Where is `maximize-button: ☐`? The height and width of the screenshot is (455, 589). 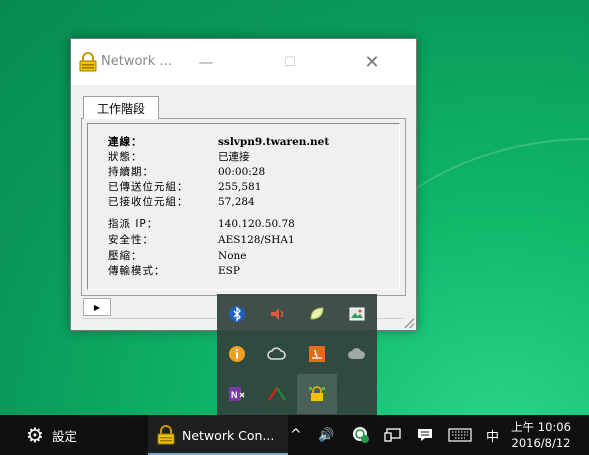
maximize-button: ☐ is located at coordinates (290, 62).